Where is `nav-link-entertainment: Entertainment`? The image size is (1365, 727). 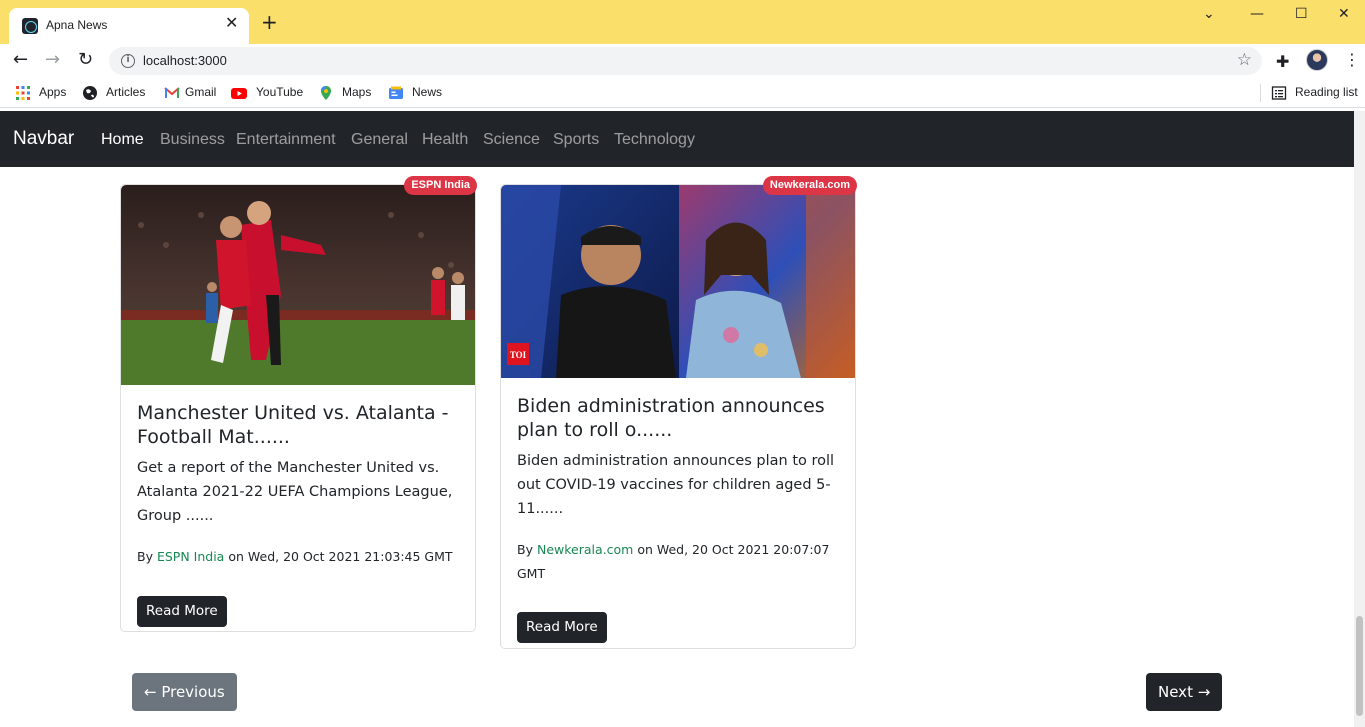 nav-link-entertainment: Entertainment is located at coordinates (286, 140).